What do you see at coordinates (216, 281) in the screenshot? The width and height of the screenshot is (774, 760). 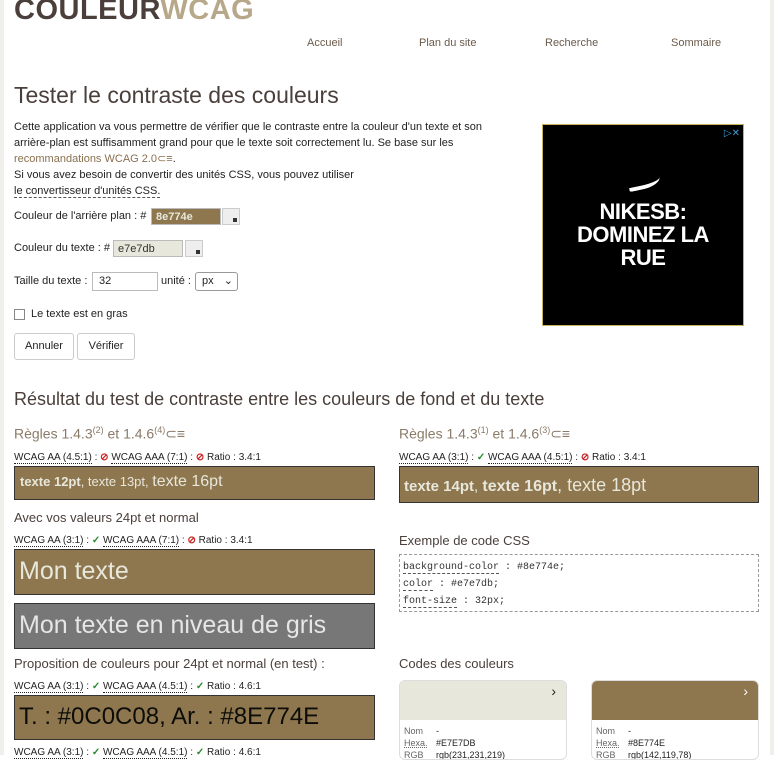 I see `unit-select: px ⌄` at bounding box center [216, 281].